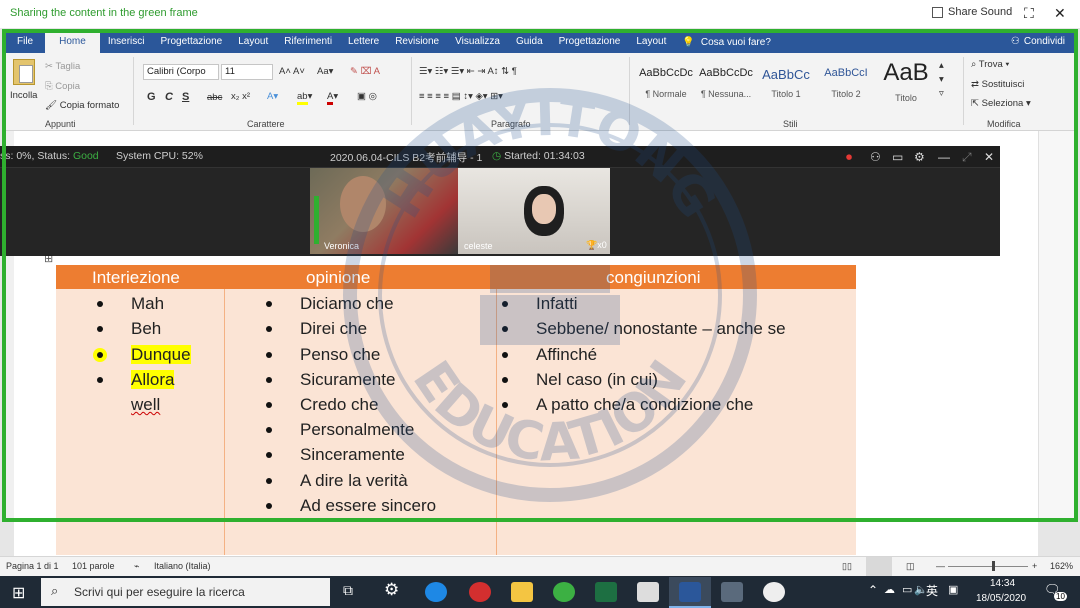 The image size is (1080, 608). What do you see at coordinates (391, 590) in the screenshot?
I see `settings-gear-icon: ⚙` at bounding box center [391, 590].